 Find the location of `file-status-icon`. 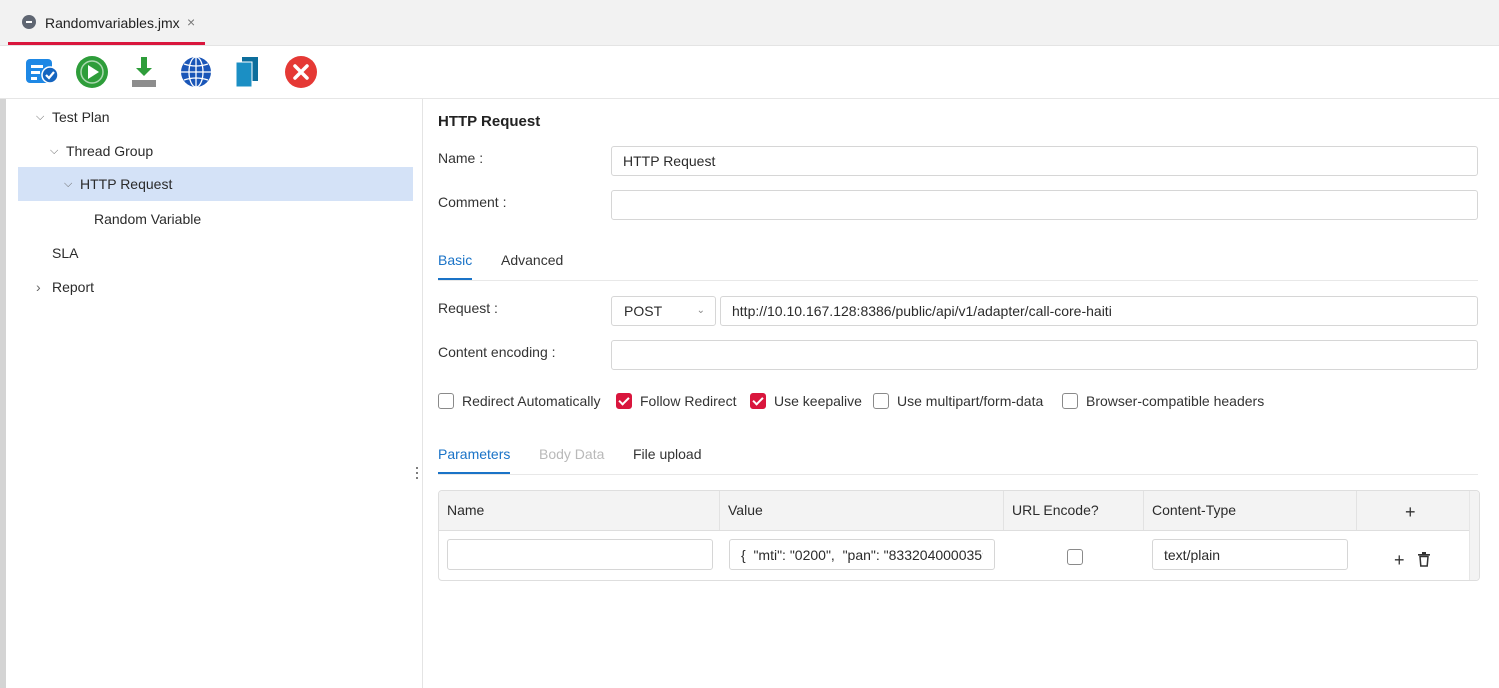

file-status-icon is located at coordinates (29, 22).